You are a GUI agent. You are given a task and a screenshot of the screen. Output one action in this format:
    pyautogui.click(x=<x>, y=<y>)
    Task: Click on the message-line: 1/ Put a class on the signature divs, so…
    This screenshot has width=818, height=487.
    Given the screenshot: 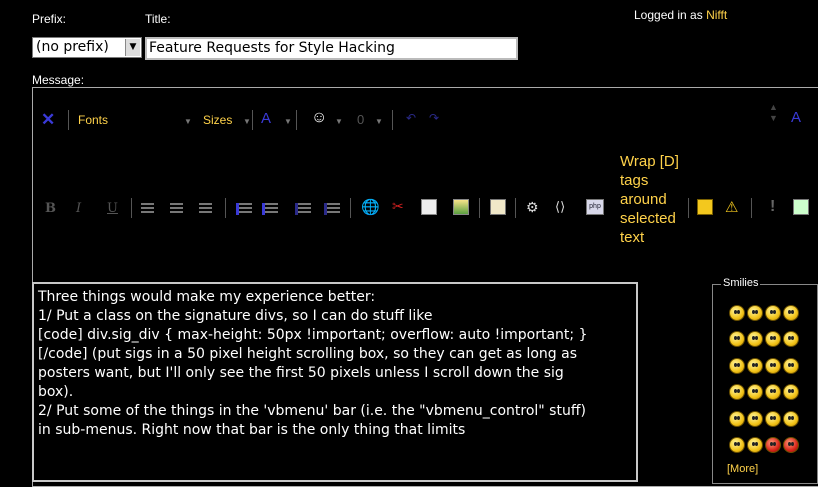 What is the action you would take?
    pyautogui.click(x=235, y=316)
    